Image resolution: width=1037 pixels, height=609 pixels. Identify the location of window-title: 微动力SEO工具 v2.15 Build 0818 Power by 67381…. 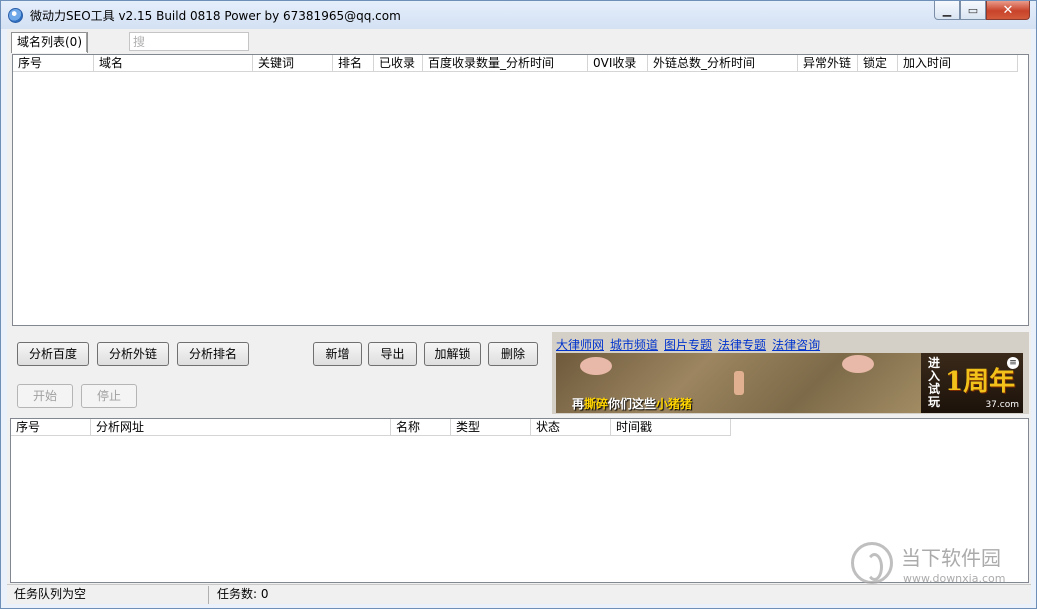
(215, 16).